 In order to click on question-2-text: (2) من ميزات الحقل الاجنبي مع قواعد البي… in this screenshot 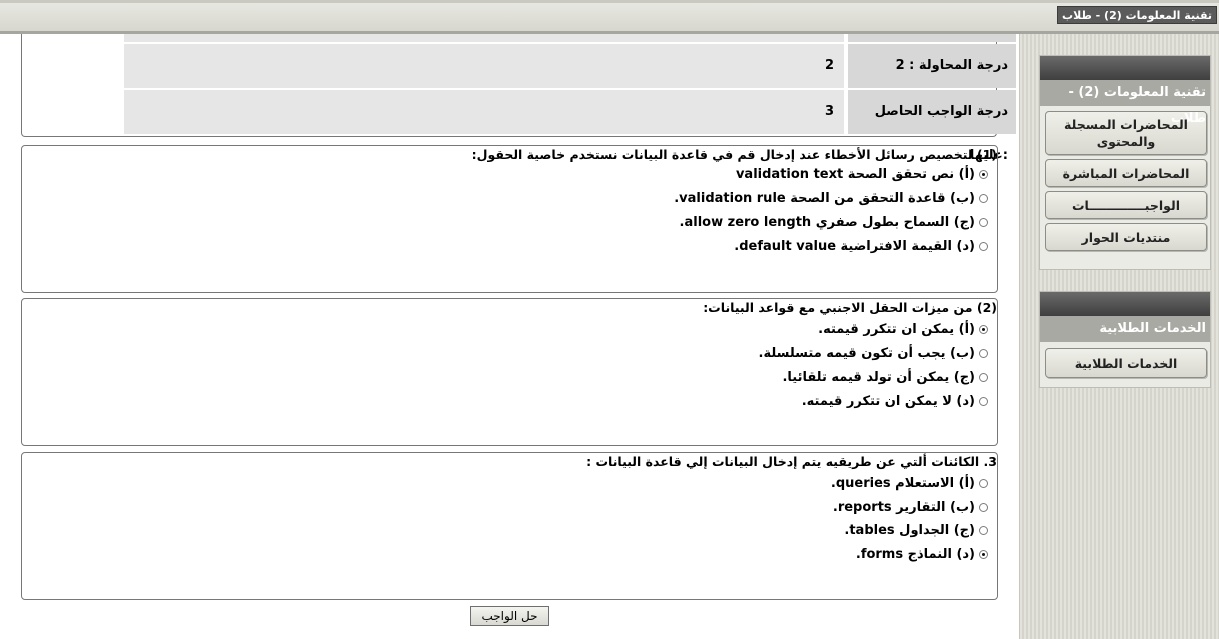, I will do `click(850, 307)`.